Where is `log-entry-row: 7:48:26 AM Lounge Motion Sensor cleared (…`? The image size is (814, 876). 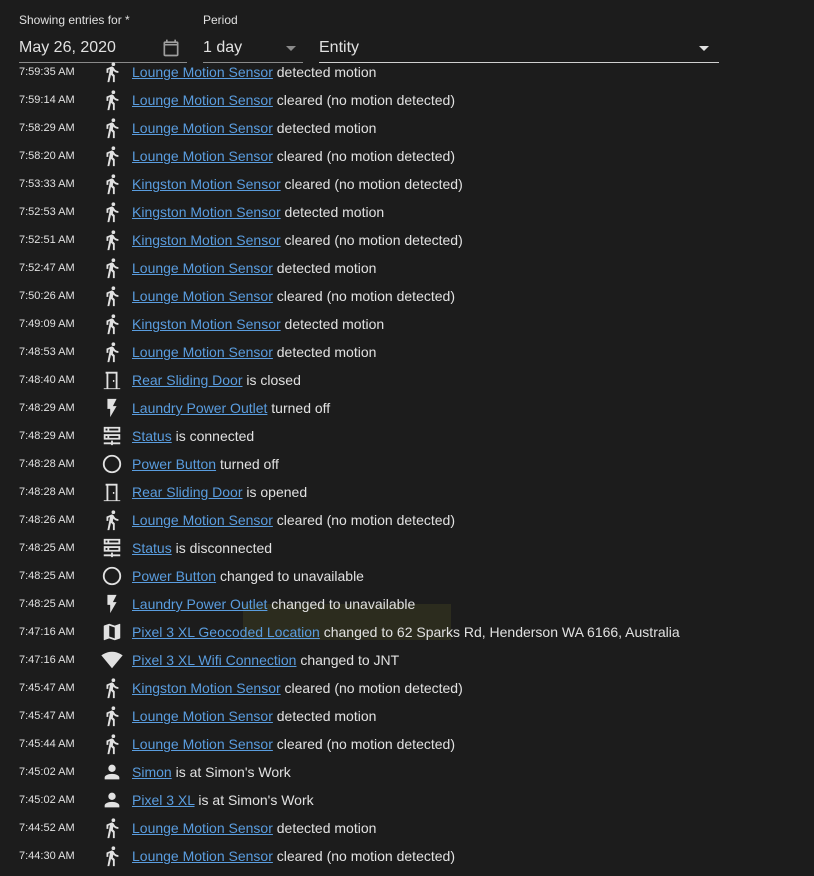 log-entry-row: 7:48:26 AM Lounge Motion Sensor cleared (… is located at coordinates (407, 520).